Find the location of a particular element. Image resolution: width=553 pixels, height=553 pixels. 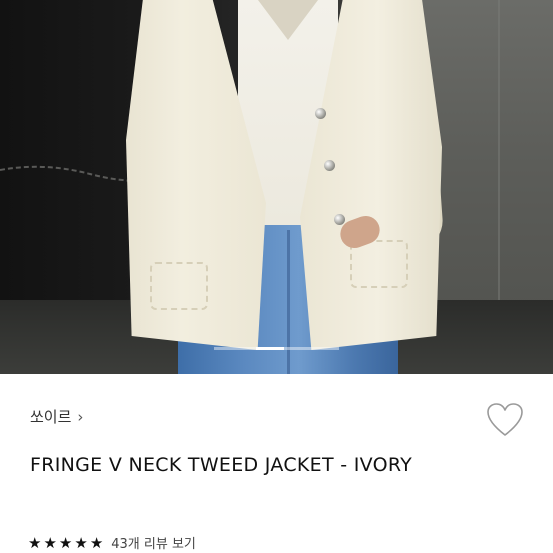

brand-name: 쏘이르 is located at coordinates (51, 417).